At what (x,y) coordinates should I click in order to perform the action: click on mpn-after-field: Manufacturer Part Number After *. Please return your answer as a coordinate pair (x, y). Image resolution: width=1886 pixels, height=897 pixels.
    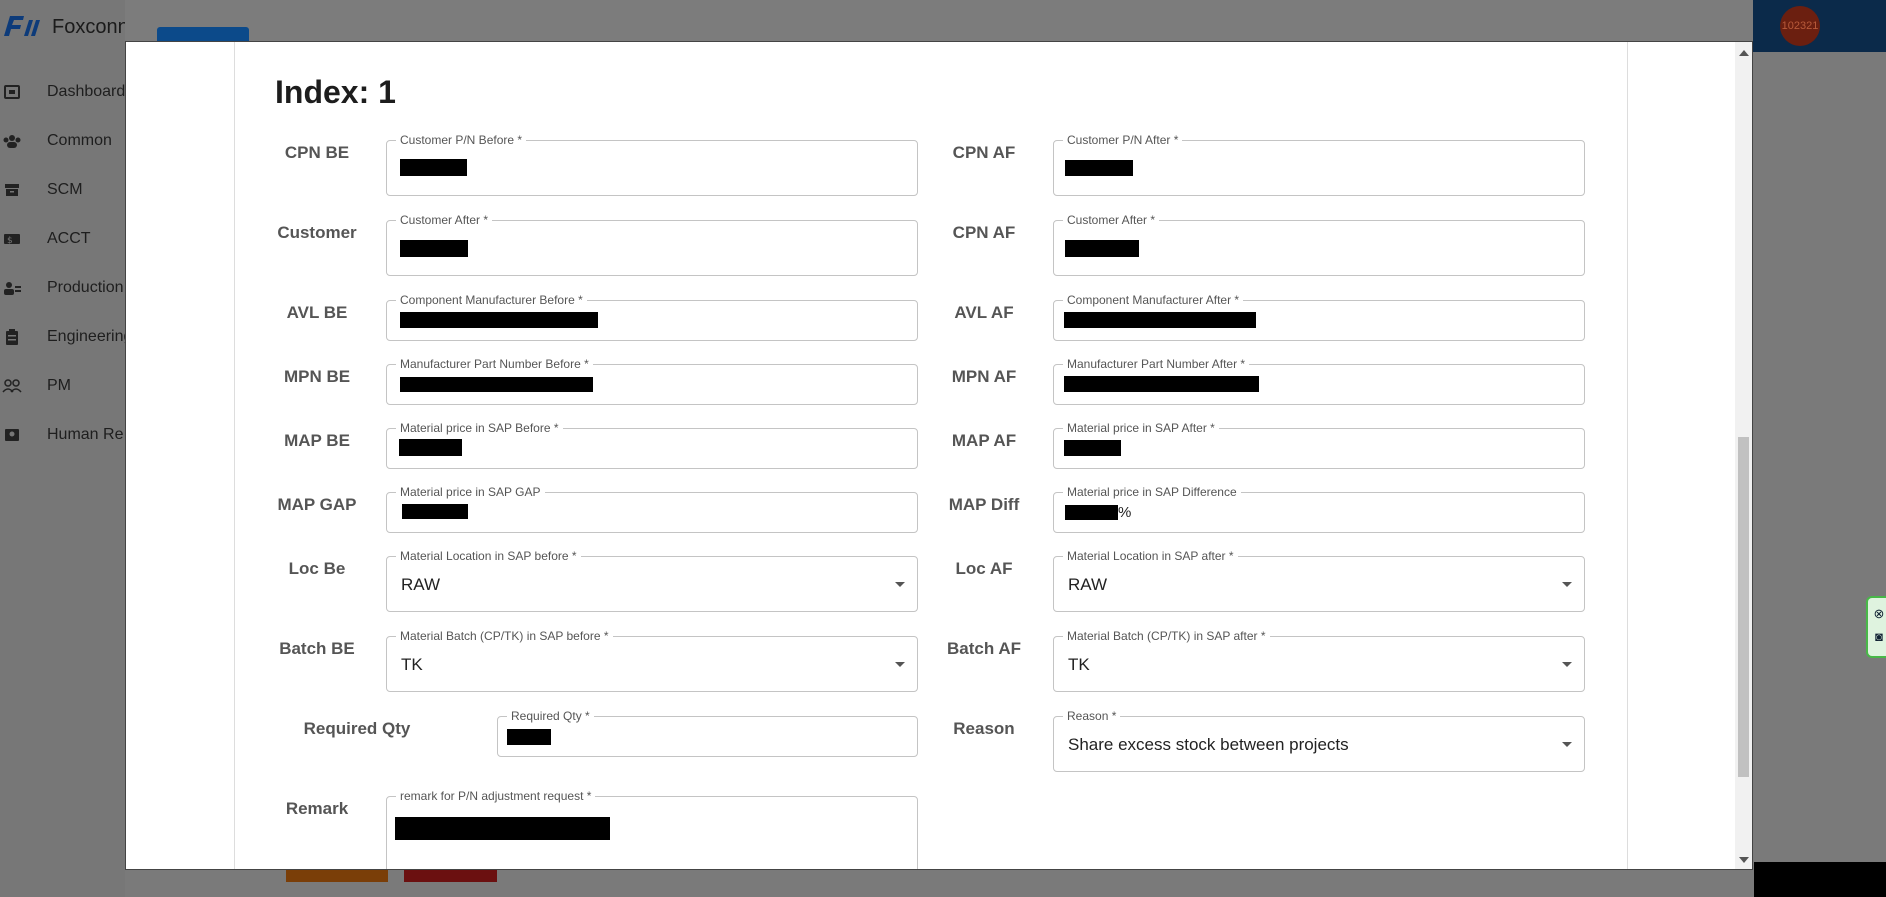
    Looking at the image, I should click on (1319, 381).